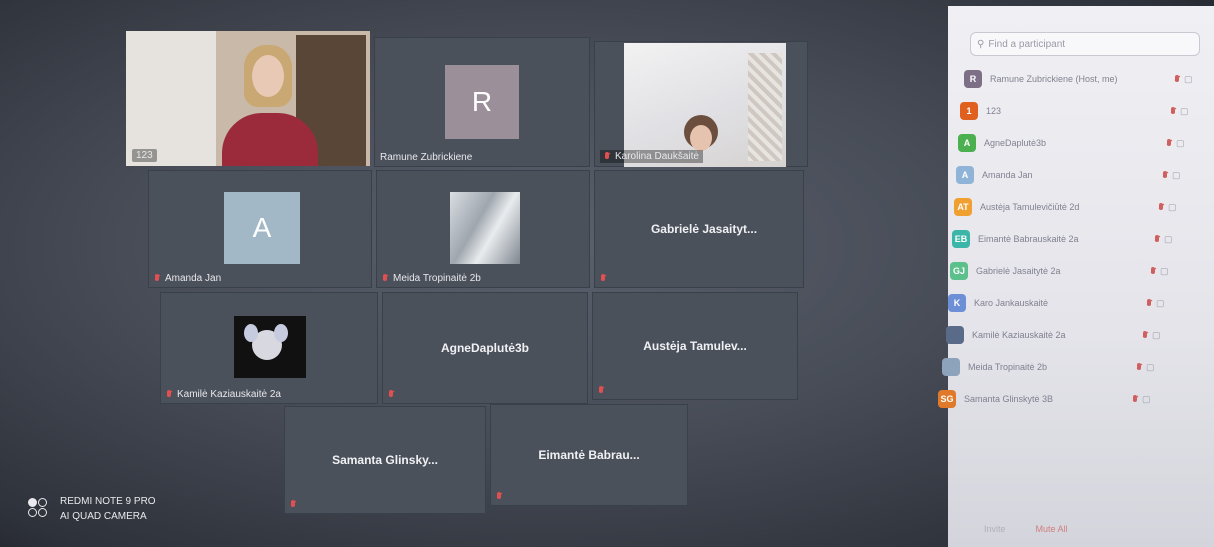  What do you see at coordinates (963, 207) in the screenshot?
I see `participant-avatar: AT` at bounding box center [963, 207].